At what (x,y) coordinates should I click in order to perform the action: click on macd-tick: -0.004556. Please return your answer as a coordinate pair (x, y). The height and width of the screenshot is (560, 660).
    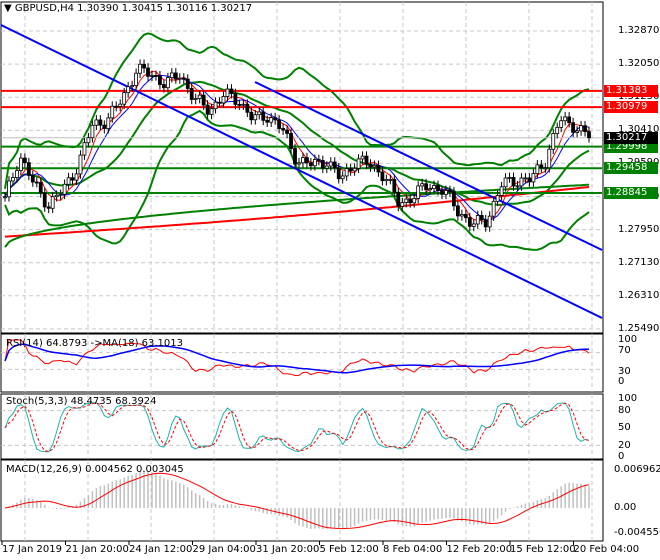
    Looking at the image, I should click on (637, 532).